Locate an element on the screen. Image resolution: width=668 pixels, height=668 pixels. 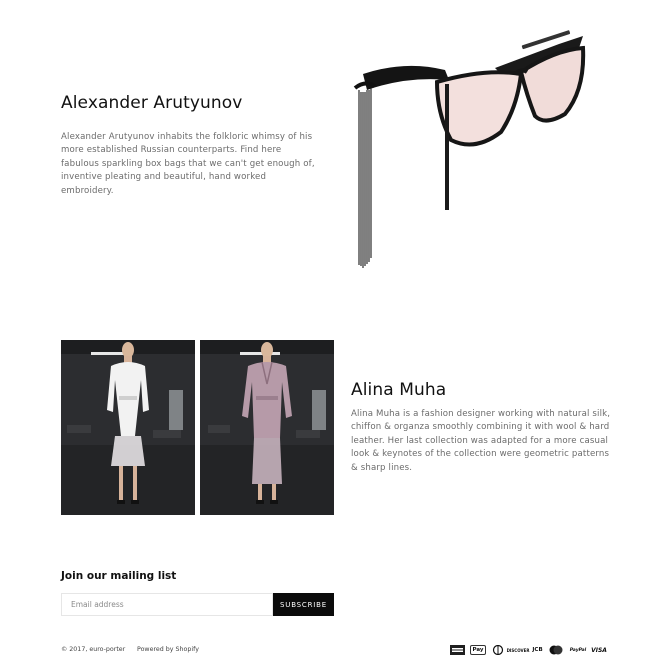
jcb-icon: JCB is located at coordinates (537, 650).